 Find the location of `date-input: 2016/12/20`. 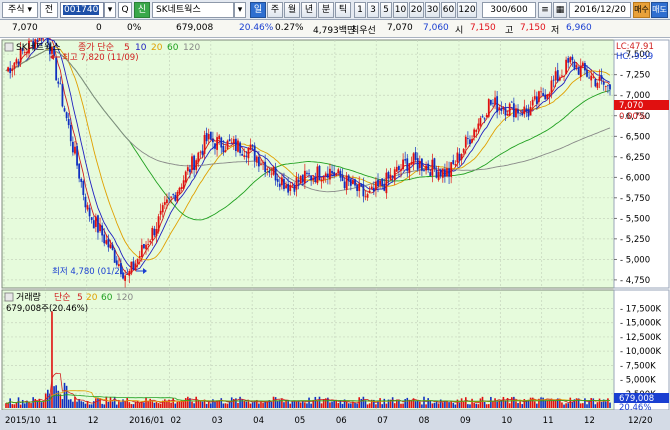

date-input: 2016/12/20 is located at coordinates (600, 10).